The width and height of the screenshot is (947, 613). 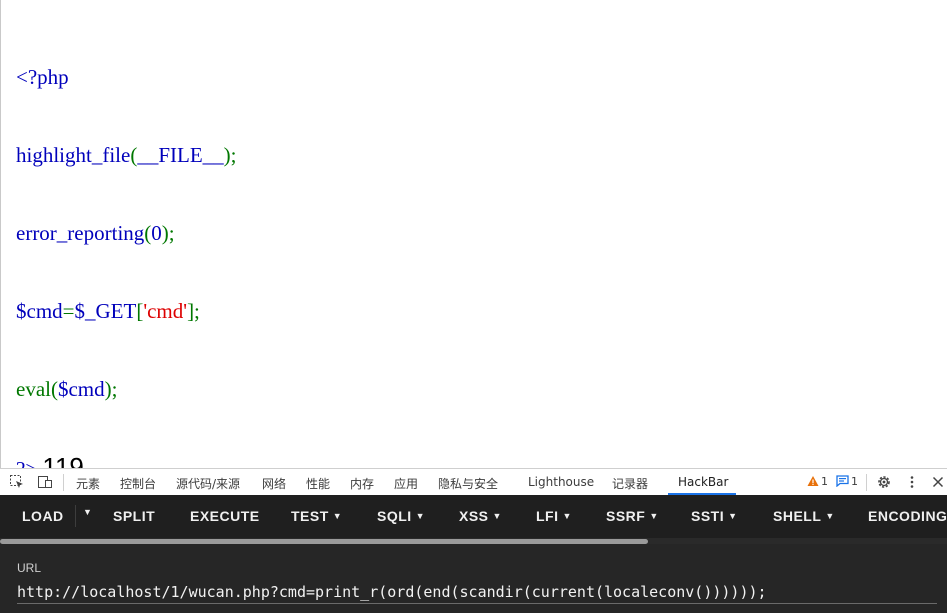 What do you see at coordinates (318, 483) in the screenshot?
I see `tab-performance: 性能` at bounding box center [318, 483].